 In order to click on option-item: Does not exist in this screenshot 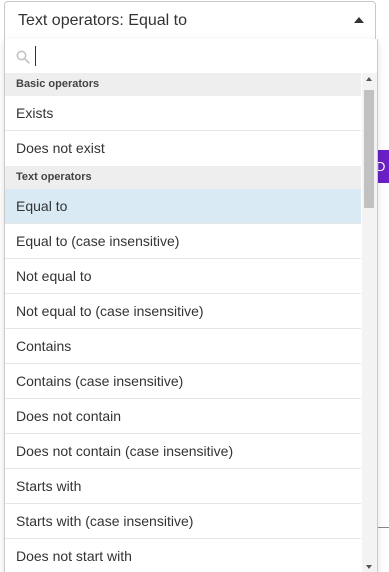, I will do `click(183, 148)`.